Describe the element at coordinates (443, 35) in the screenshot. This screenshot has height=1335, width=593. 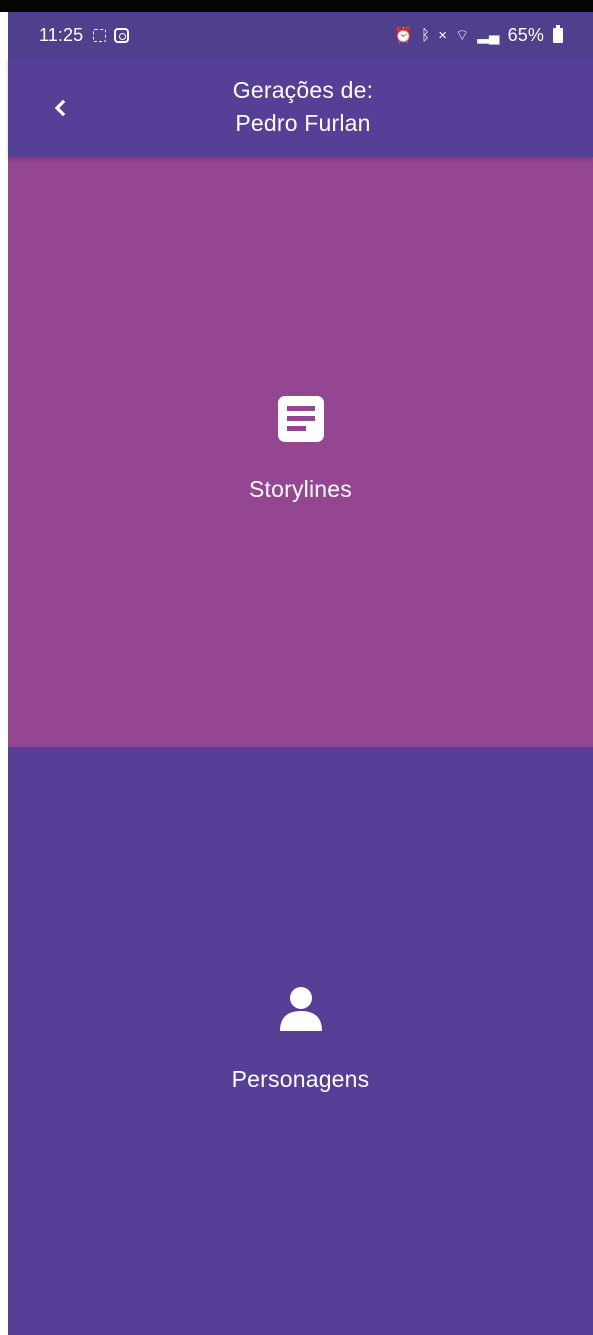
I see `mute-icon: ×` at that location.